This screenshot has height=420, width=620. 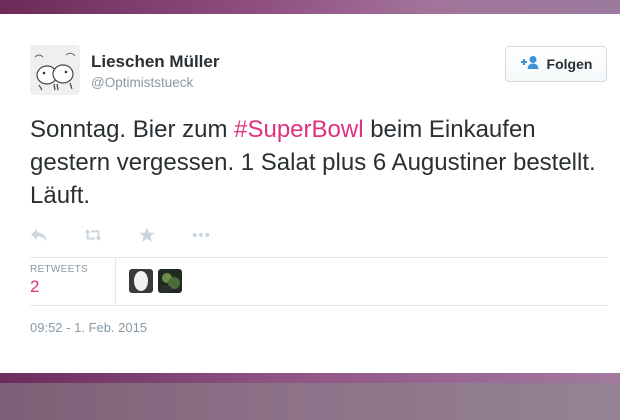 I want to click on retweets-label: RETWEETS, so click(x=59, y=269).